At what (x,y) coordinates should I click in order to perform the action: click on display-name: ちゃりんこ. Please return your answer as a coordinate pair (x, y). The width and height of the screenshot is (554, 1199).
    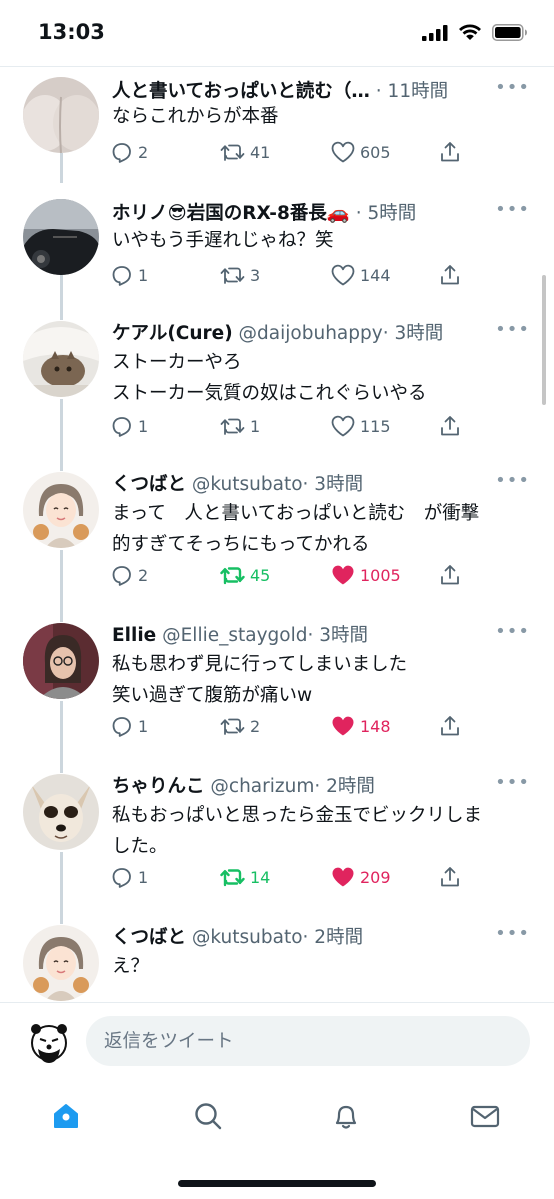
    Looking at the image, I should click on (158, 786).